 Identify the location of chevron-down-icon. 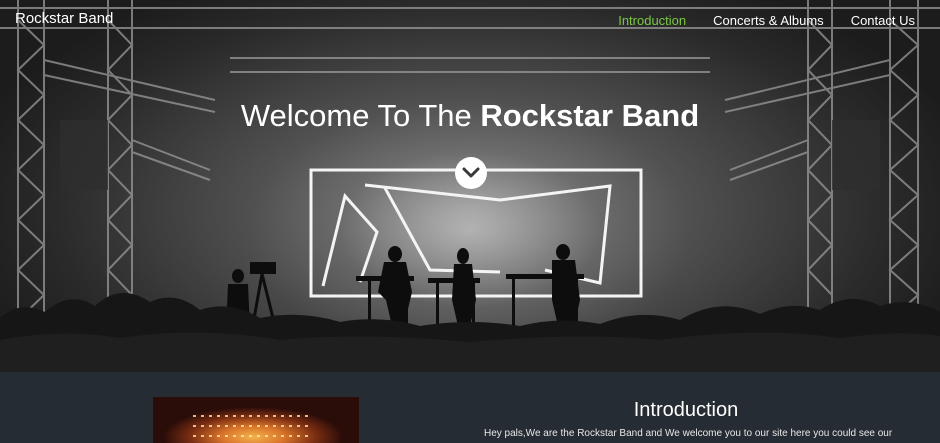
(471, 172).